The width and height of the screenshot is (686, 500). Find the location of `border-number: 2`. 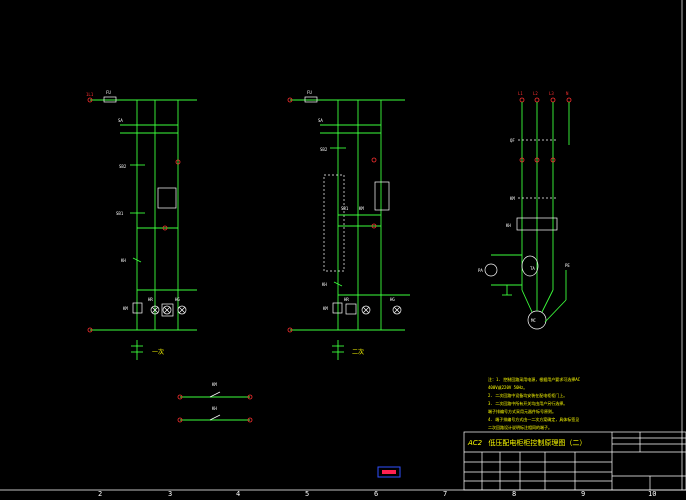

border-number: 2 is located at coordinates (100, 494).